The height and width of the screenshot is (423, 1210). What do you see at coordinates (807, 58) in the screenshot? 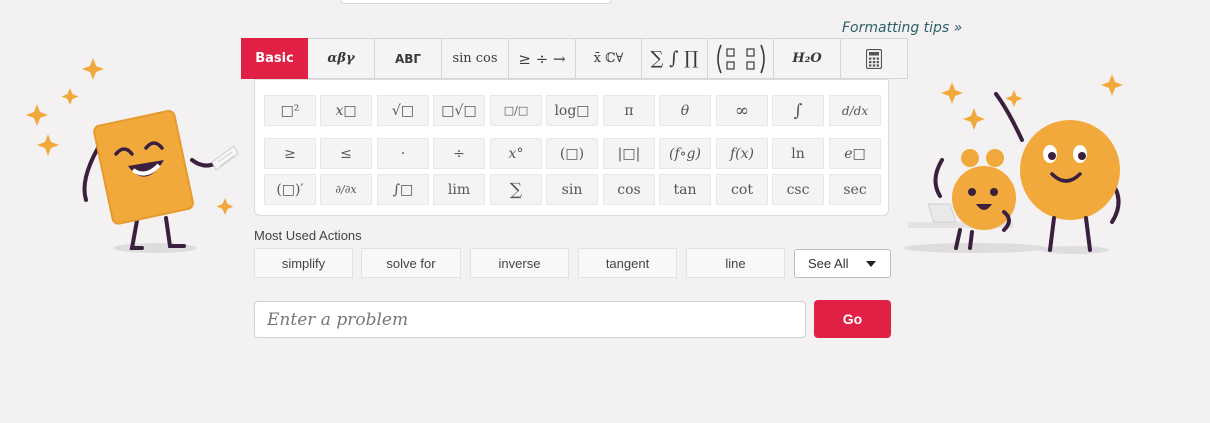
I see `tab-chemistry: H₂O` at bounding box center [807, 58].